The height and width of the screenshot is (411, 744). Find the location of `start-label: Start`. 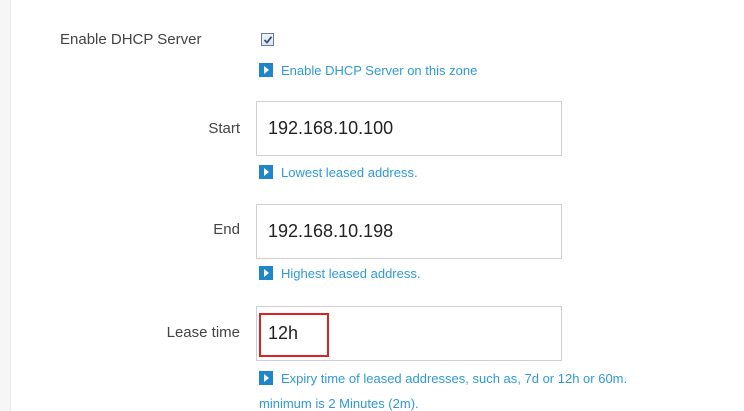

start-label: Start is located at coordinates (224, 128).